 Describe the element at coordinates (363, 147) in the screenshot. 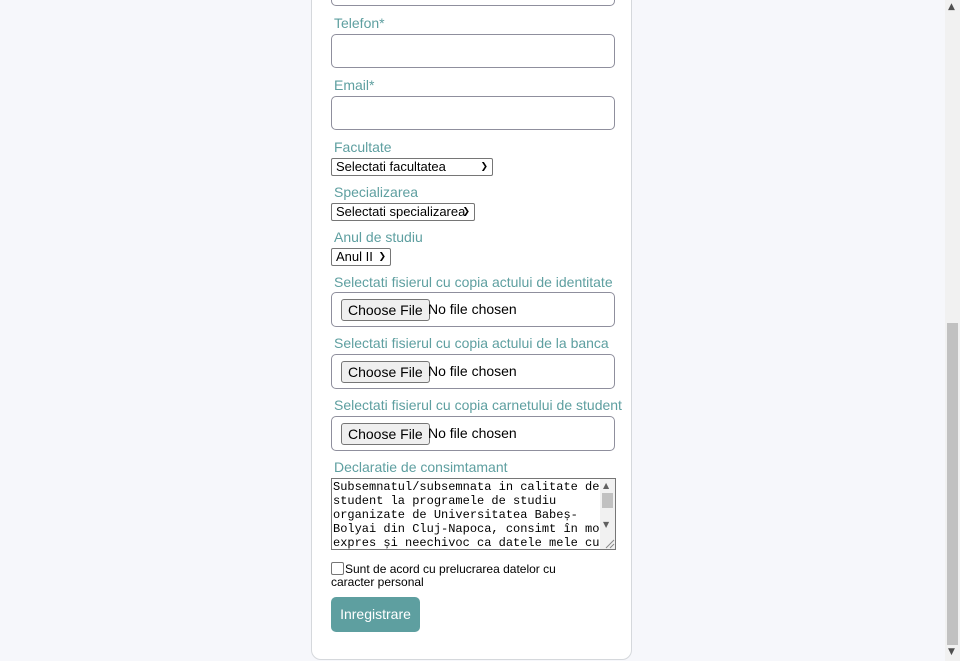

I see `faculty-label: Facultate` at that location.